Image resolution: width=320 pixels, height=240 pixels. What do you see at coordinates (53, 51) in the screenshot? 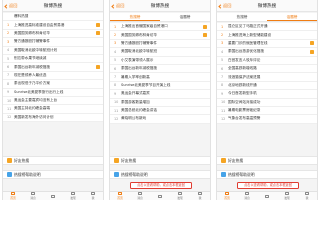
I see `list-item: 4 美国取消北欧中转航班计划` at bounding box center [53, 51].